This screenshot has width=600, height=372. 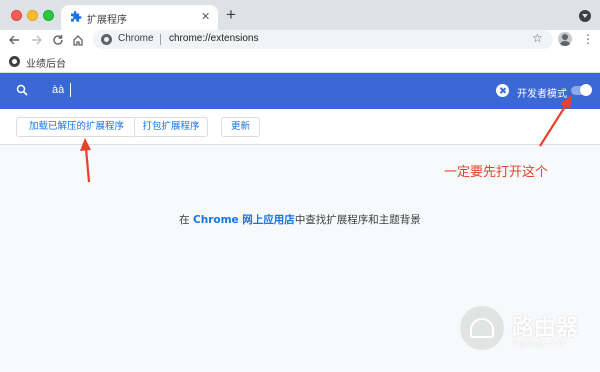 What do you see at coordinates (78, 40) in the screenshot?
I see `home-icon` at bounding box center [78, 40].